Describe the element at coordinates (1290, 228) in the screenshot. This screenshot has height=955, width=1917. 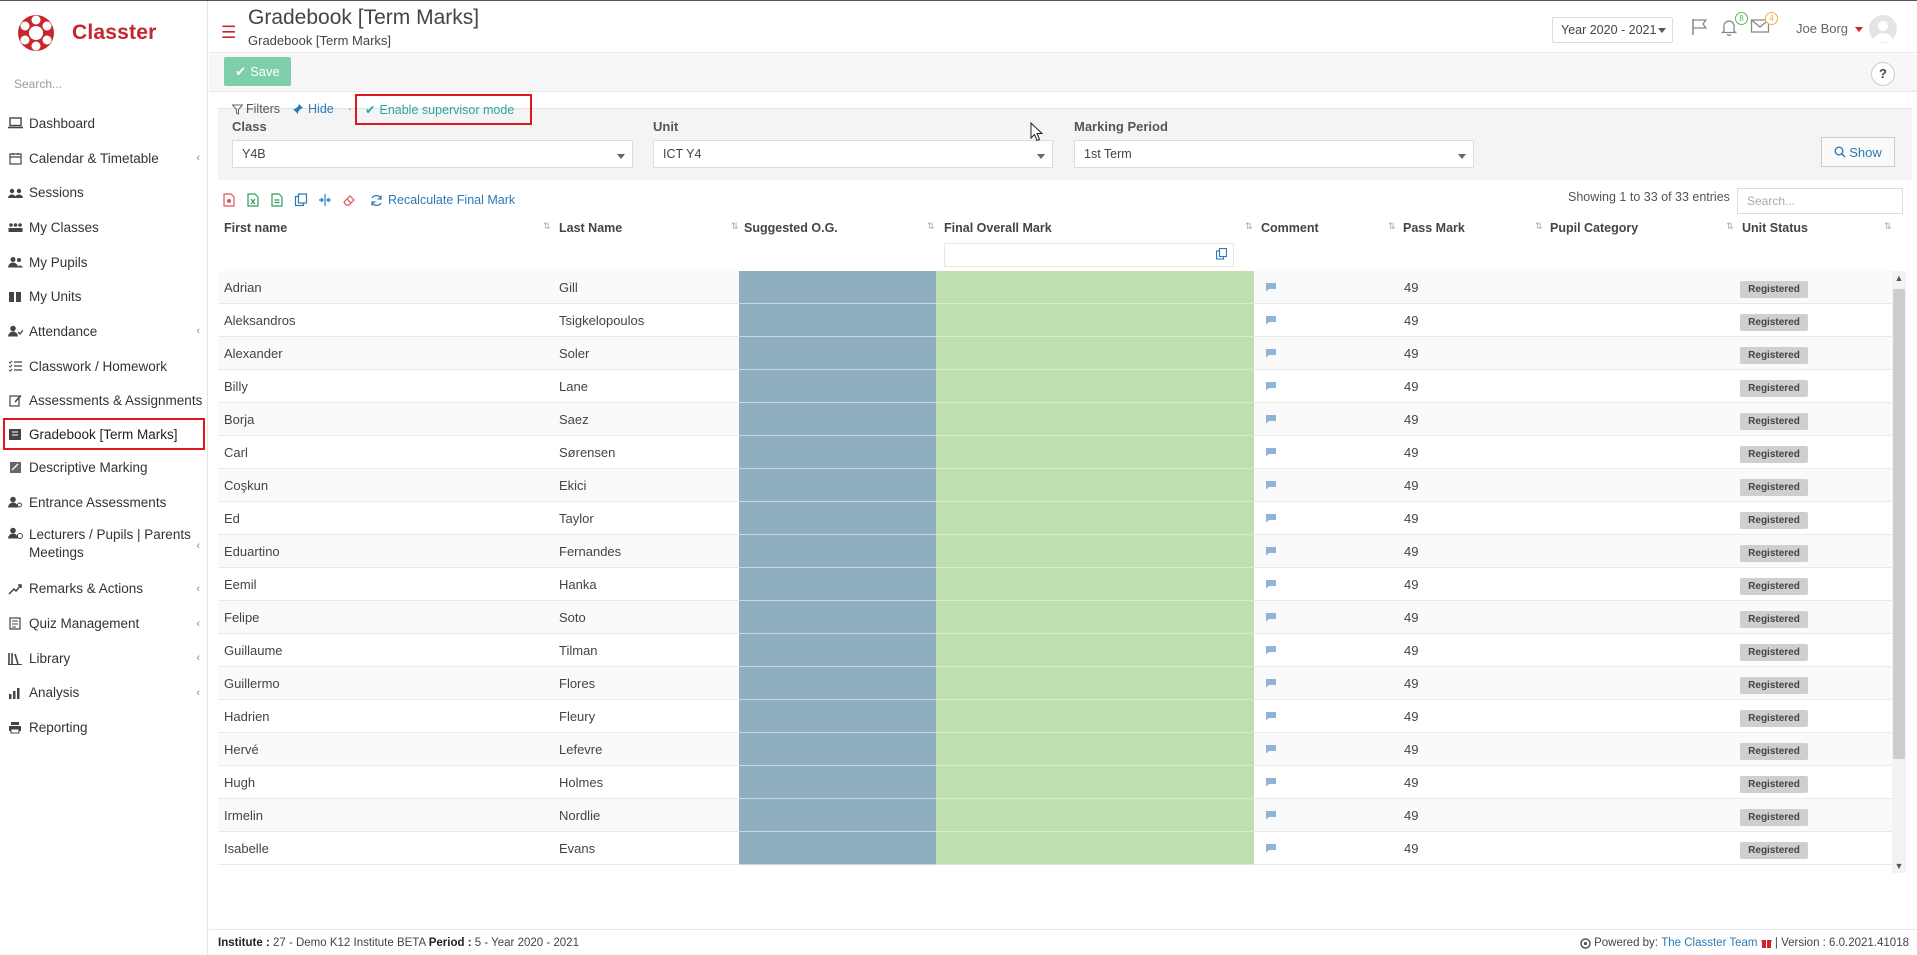
I see `column-header-comment: Comment` at that location.